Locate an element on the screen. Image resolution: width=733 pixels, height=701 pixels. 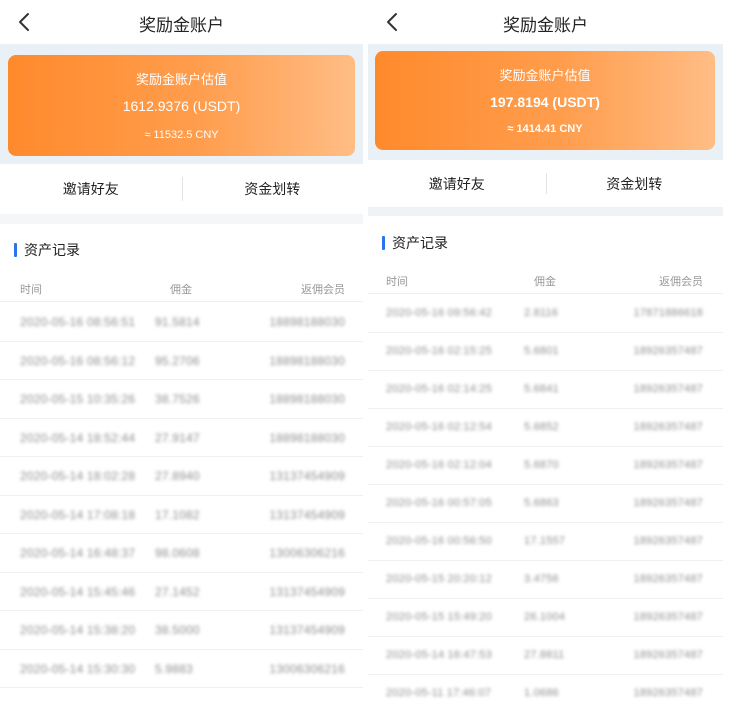
record-time: 2020-05-14 16:47:53 is located at coordinates (439, 655).